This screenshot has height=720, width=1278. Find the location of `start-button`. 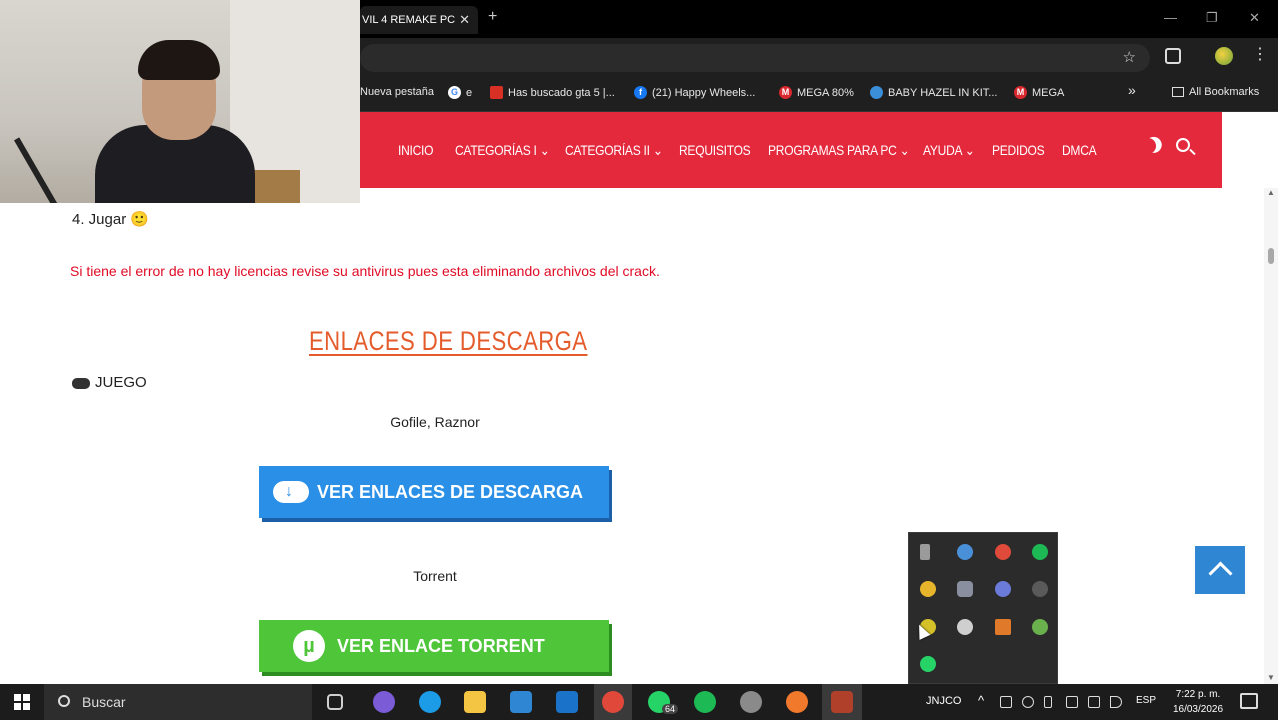

start-button is located at coordinates (22, 702).